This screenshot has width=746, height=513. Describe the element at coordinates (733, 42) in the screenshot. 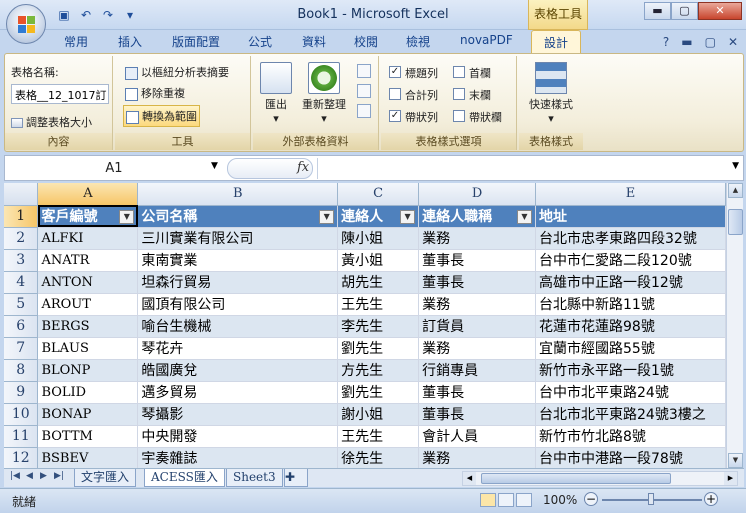

I see `ribbon-close-icon: ✕` at that location.